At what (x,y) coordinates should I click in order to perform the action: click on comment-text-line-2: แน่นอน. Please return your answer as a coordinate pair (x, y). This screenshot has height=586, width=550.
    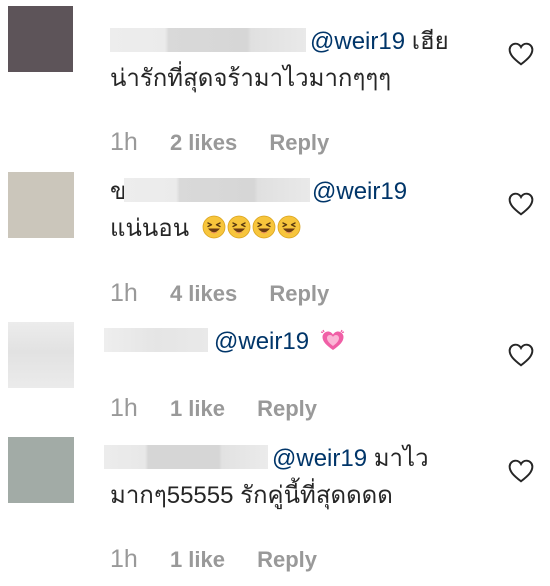
    Looking at the image, I should click on (206, 229).